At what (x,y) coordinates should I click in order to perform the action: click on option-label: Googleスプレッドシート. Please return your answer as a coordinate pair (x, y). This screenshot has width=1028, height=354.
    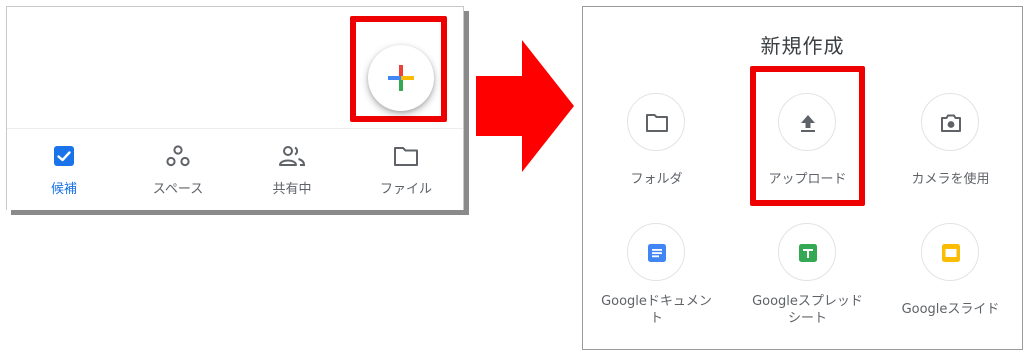
    Looking at the image, I should click on (807, 310).